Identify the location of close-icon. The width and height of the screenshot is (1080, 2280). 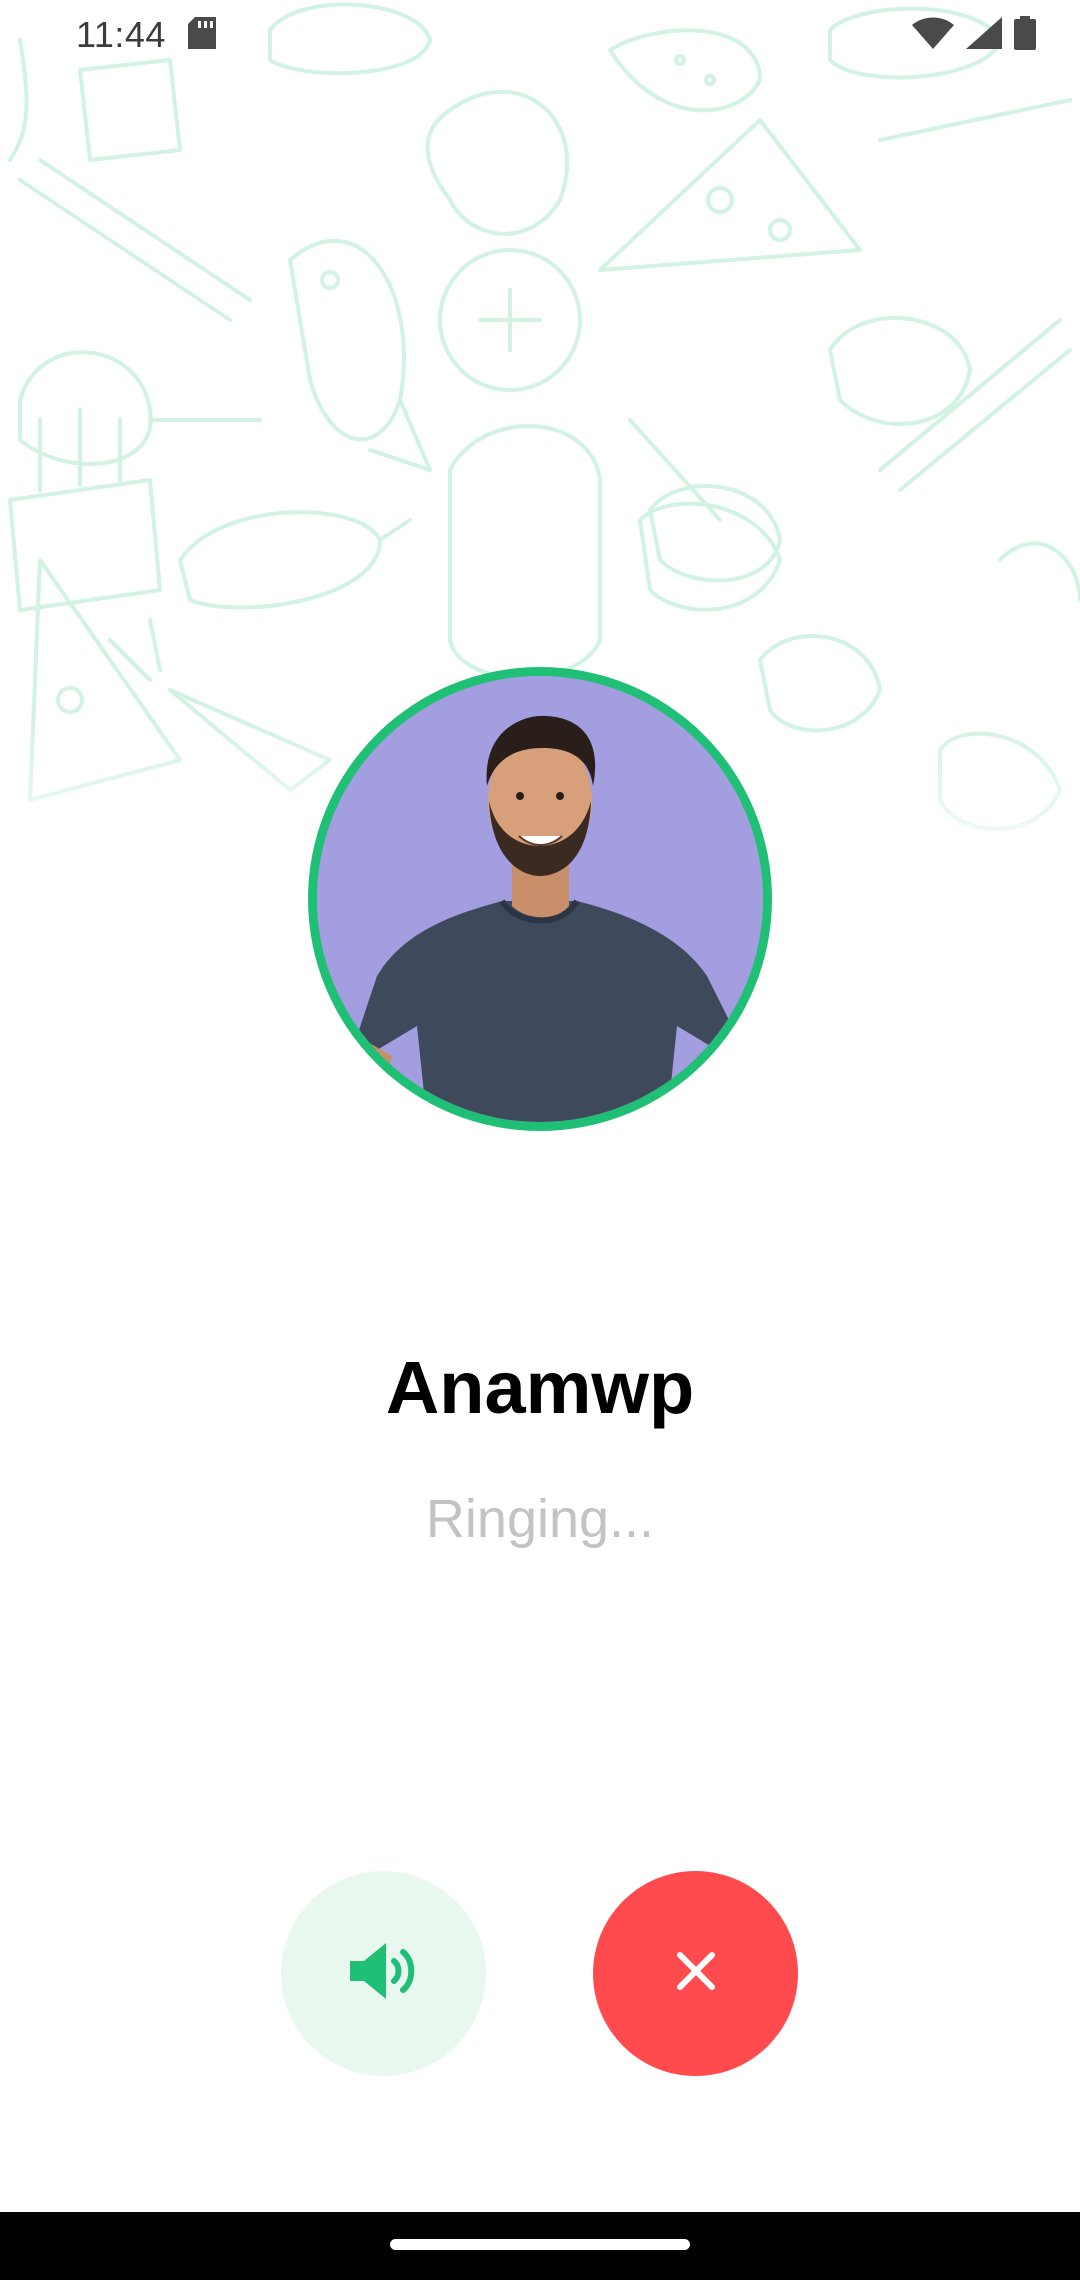
(696, 1973).